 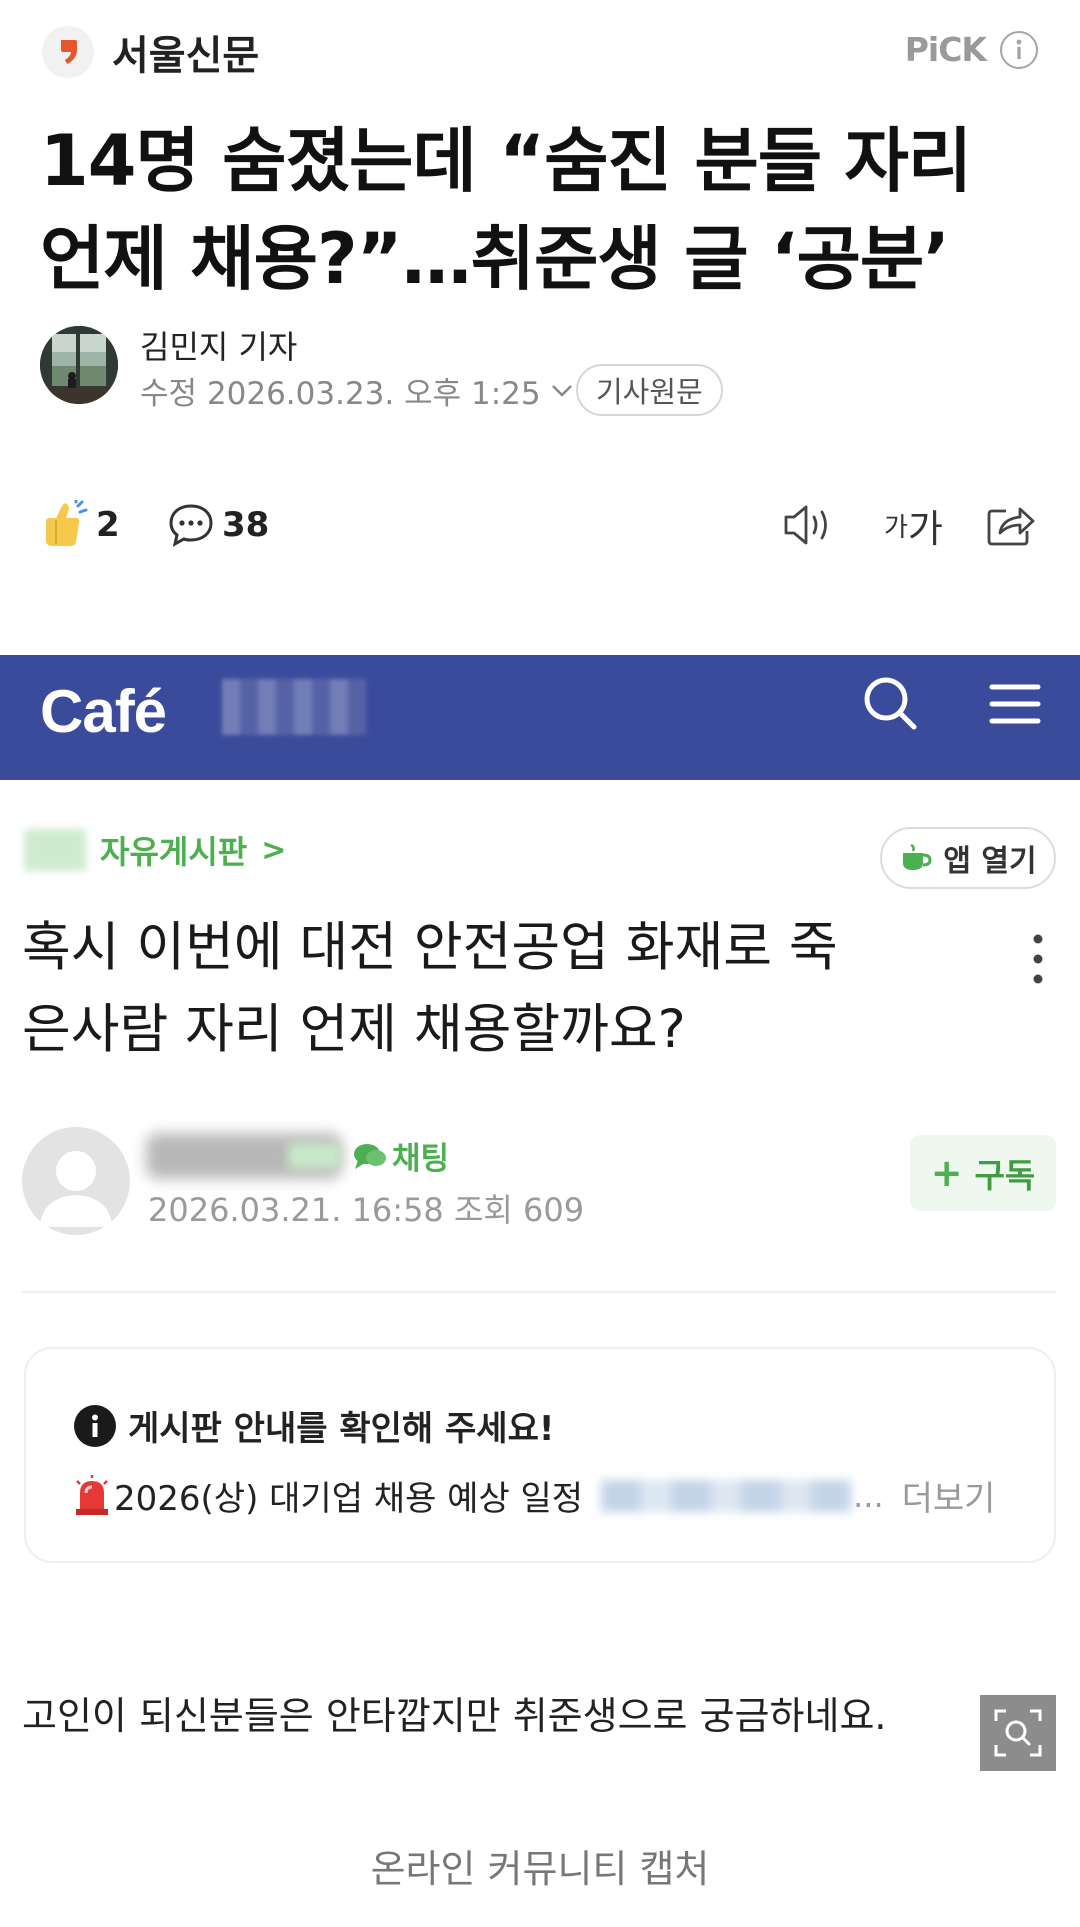 I want to click on cafe-header: Café, so click(x=540, y=717).